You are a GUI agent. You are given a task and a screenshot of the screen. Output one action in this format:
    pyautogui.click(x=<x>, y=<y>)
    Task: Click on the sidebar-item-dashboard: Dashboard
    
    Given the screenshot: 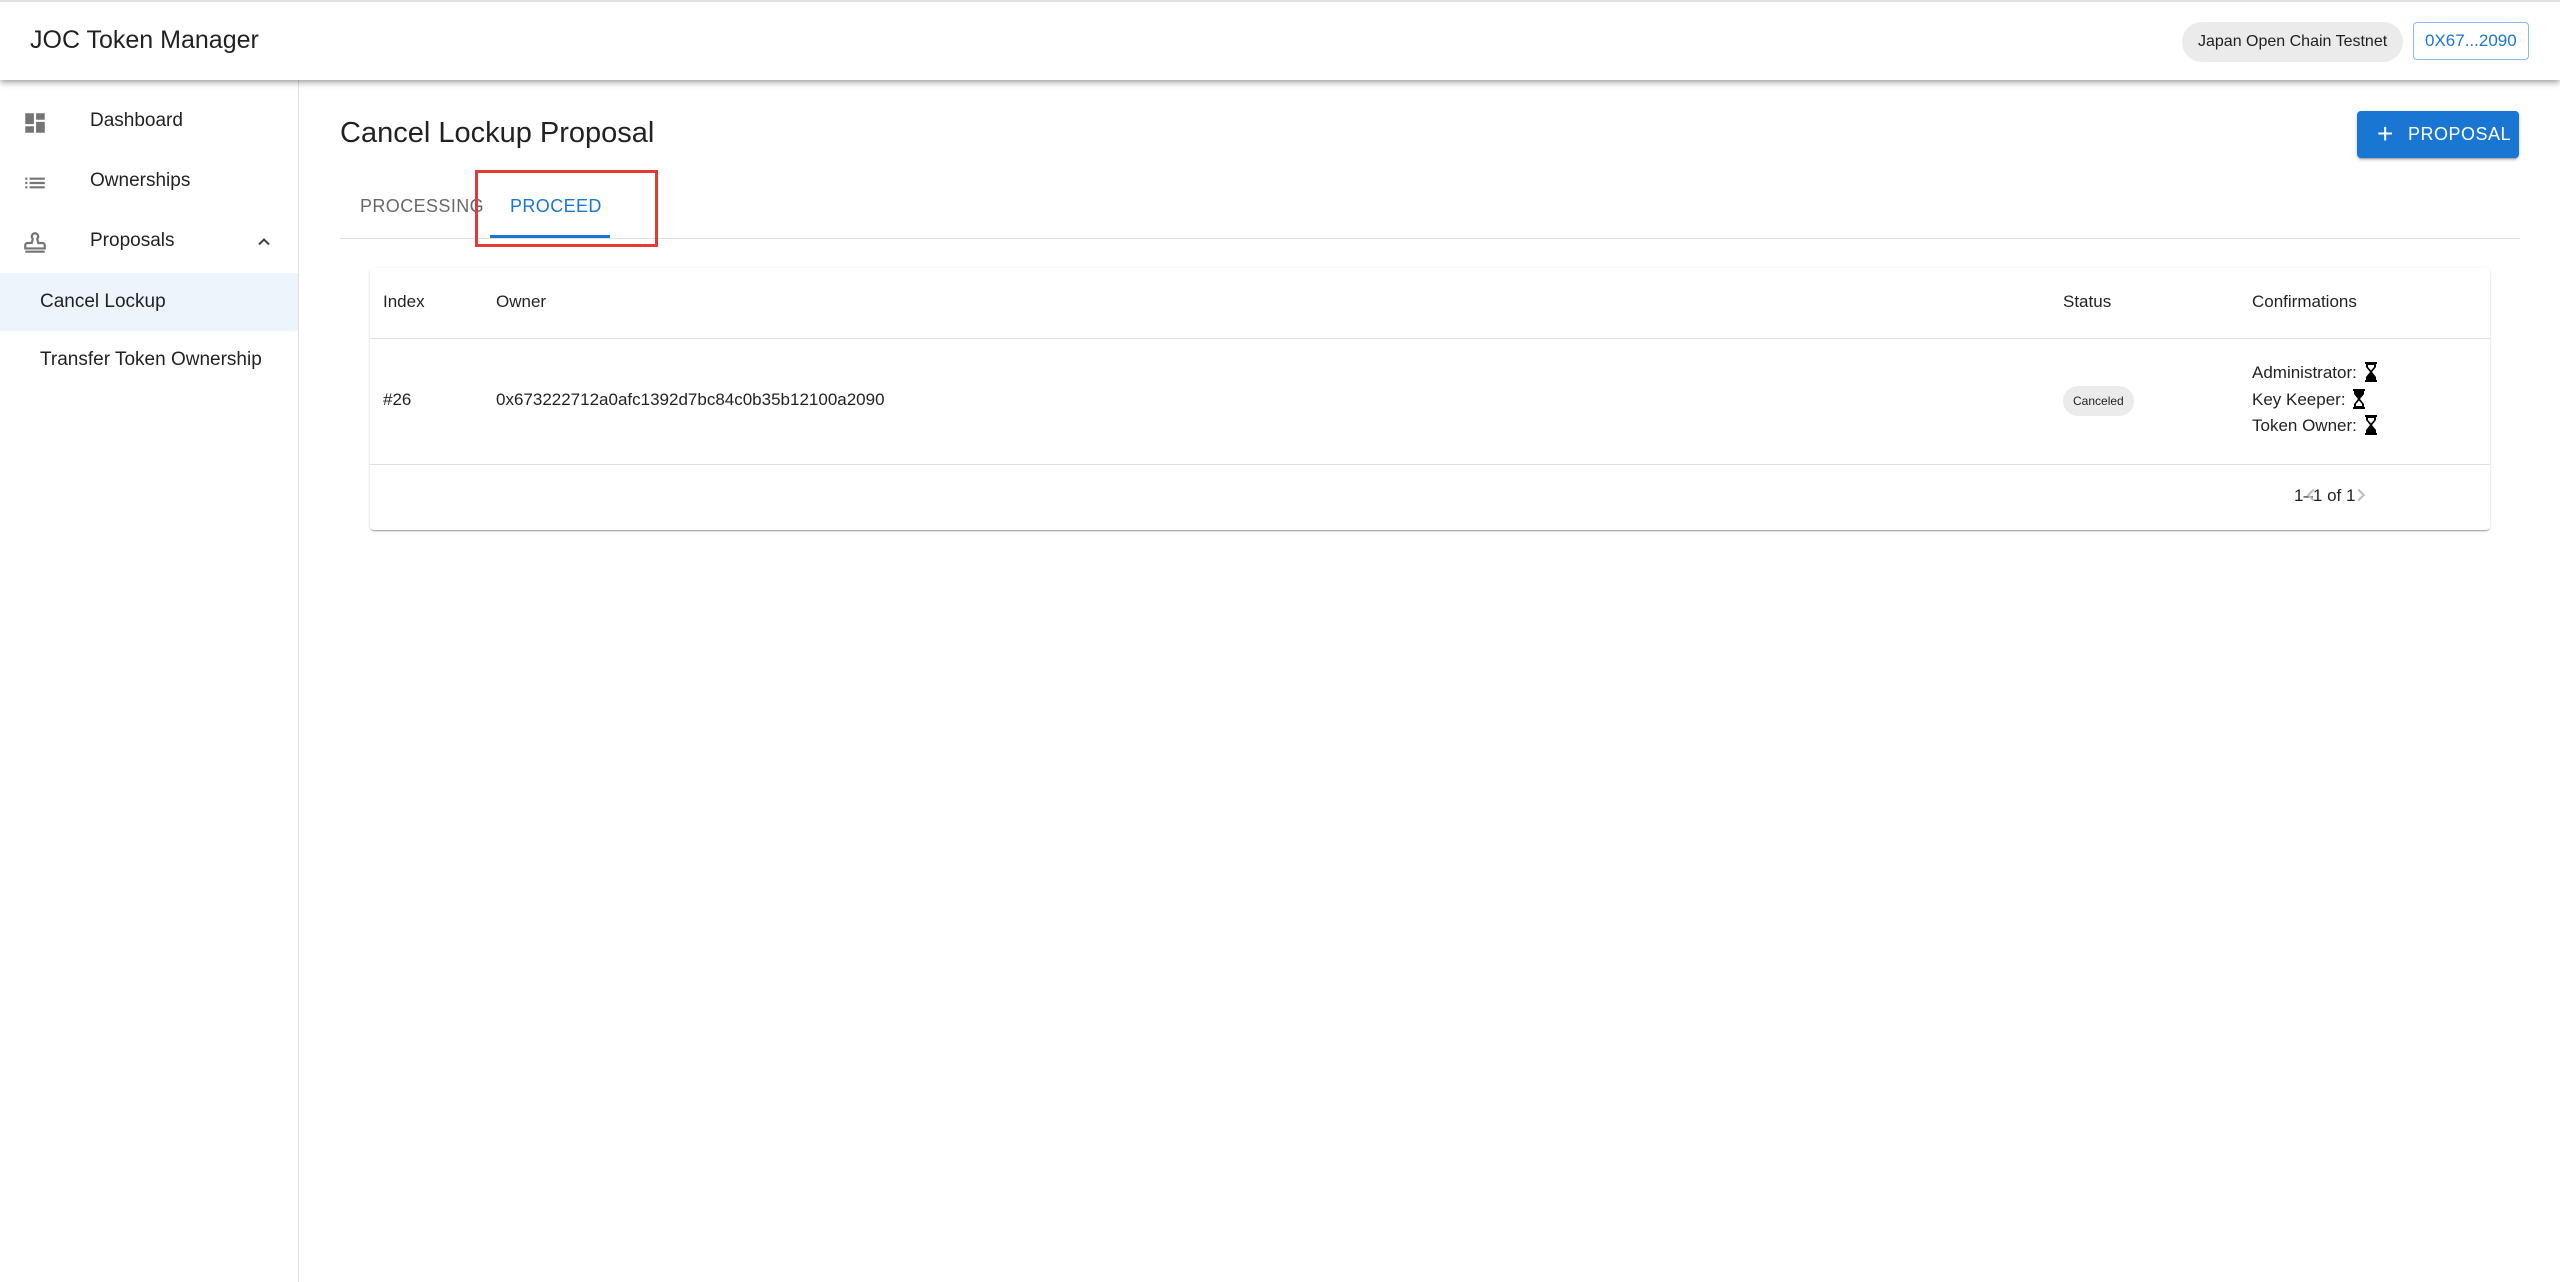 What is the action you would take?
    pyautogui.click(x=149, y=122)
    